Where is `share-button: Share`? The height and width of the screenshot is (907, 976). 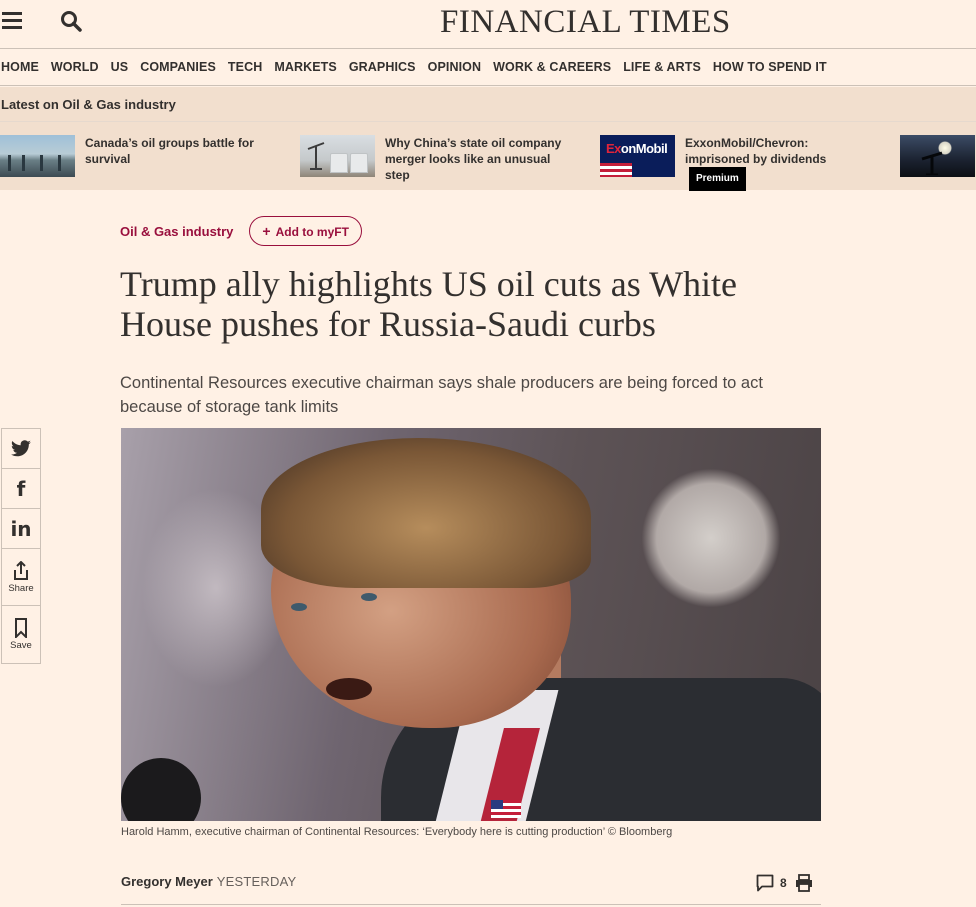
share-button: Share is located at coordinates (21, 577).